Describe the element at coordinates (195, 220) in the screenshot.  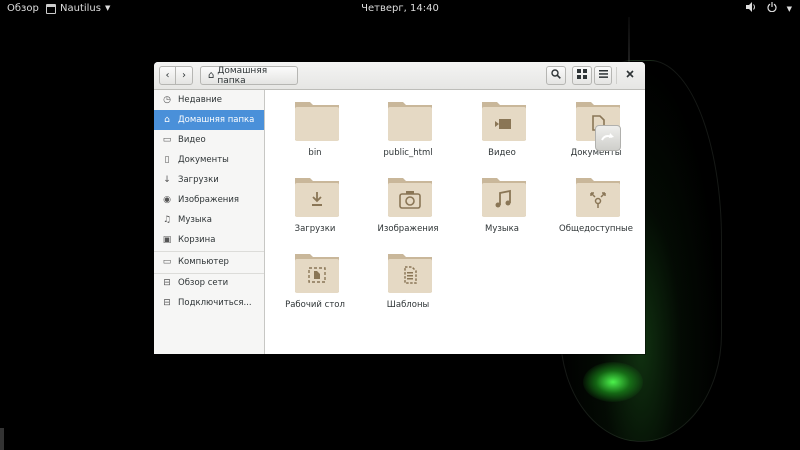
I see `sidebar-item-label: Музыка` at that location.